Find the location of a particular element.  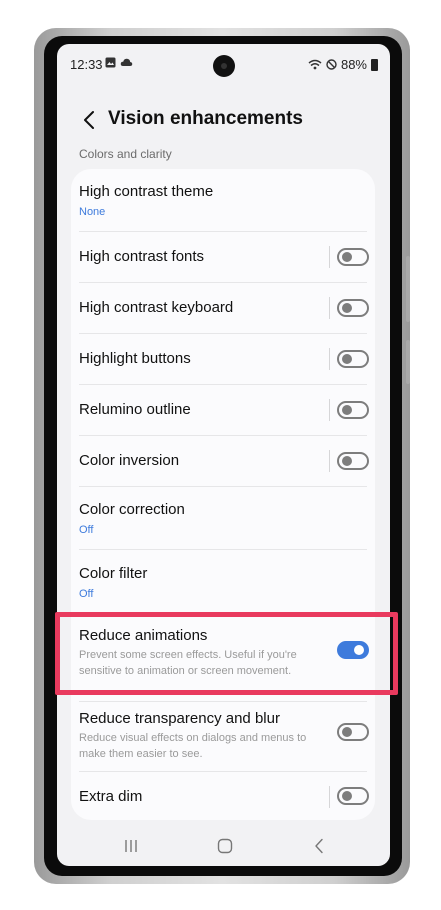

list-item-title: High contrast theme is located at coordinates (146, 191).